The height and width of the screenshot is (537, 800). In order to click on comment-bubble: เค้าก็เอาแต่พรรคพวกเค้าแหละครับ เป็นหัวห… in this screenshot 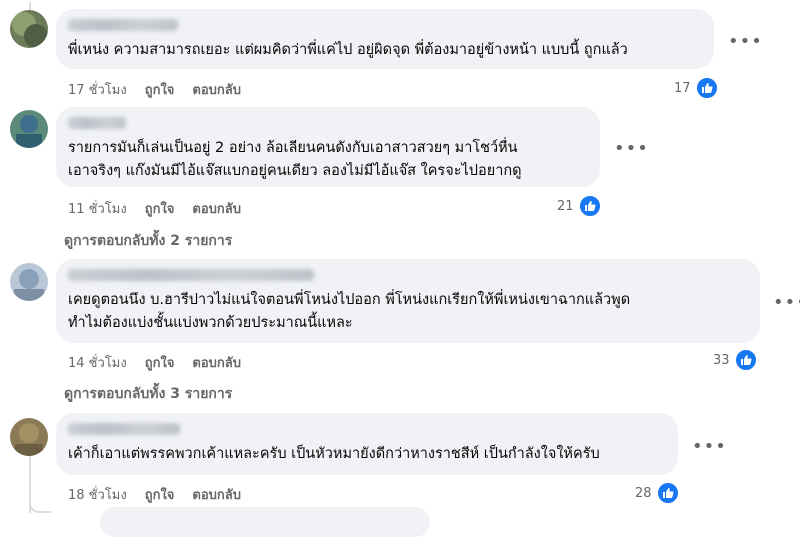, I will do `click(367, 444)`.